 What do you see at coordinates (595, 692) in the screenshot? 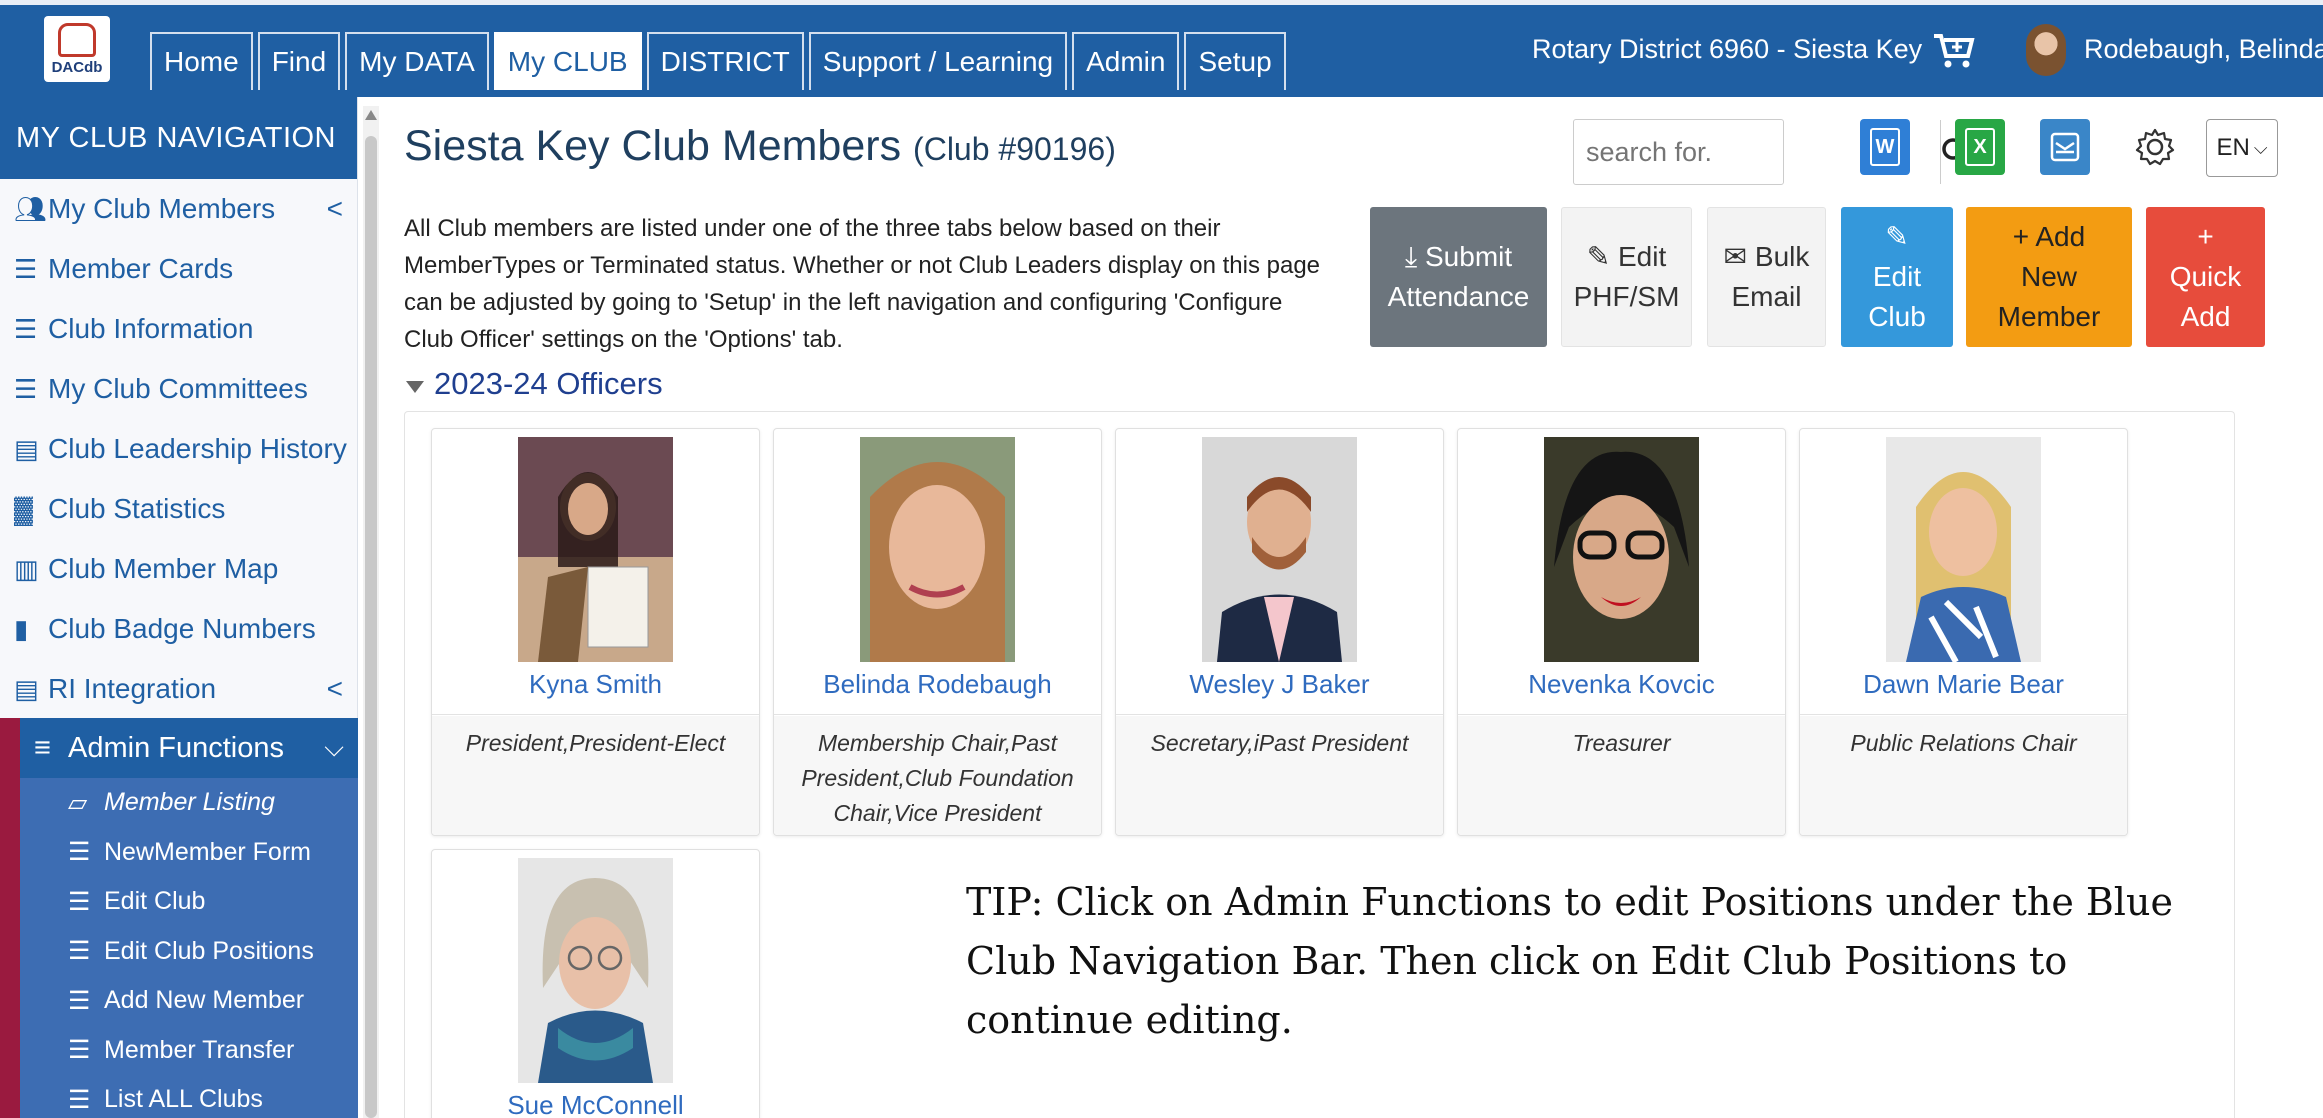
I see `officer-name: Kyna Smith` at bounding box center [595, 692].